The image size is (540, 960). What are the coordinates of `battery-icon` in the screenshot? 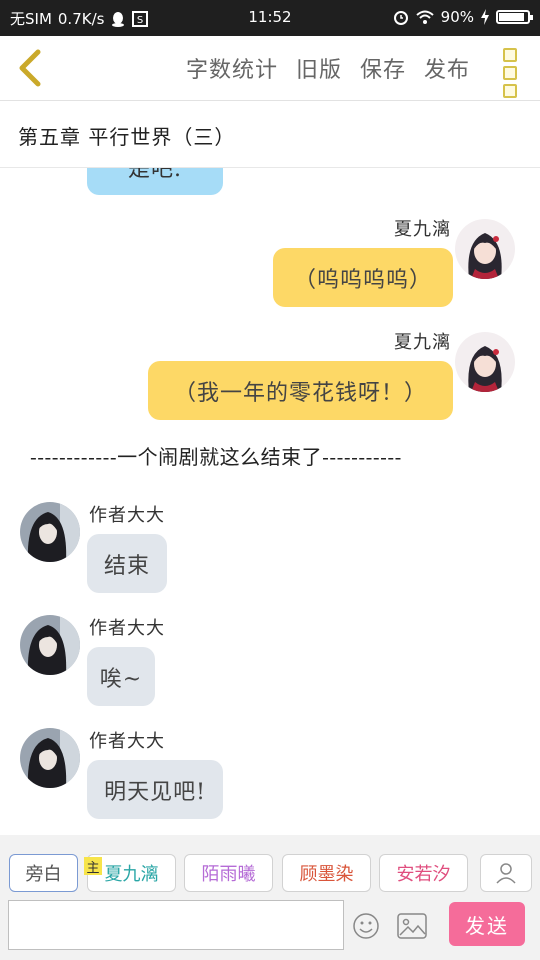 It's located at (514, 17).